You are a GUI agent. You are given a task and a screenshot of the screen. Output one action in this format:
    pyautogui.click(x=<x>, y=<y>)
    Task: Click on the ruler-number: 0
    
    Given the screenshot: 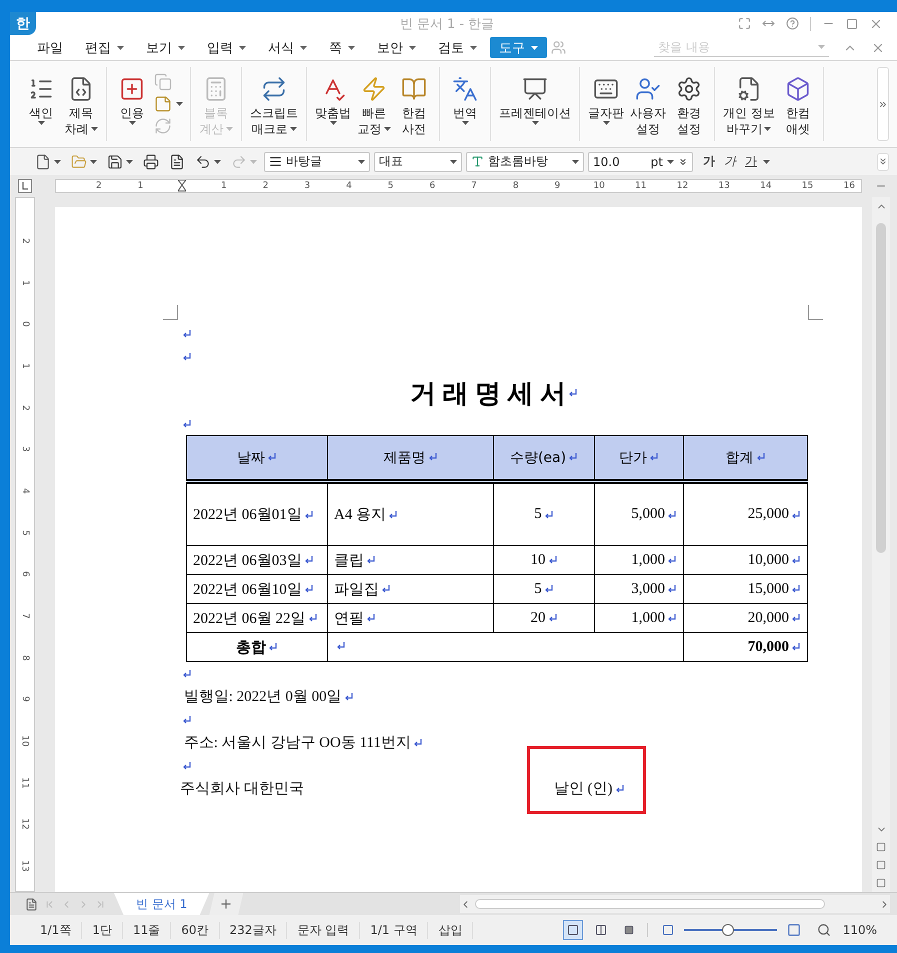 What is the action you would take?
    pyautogui.click(x=25, y=324)
    